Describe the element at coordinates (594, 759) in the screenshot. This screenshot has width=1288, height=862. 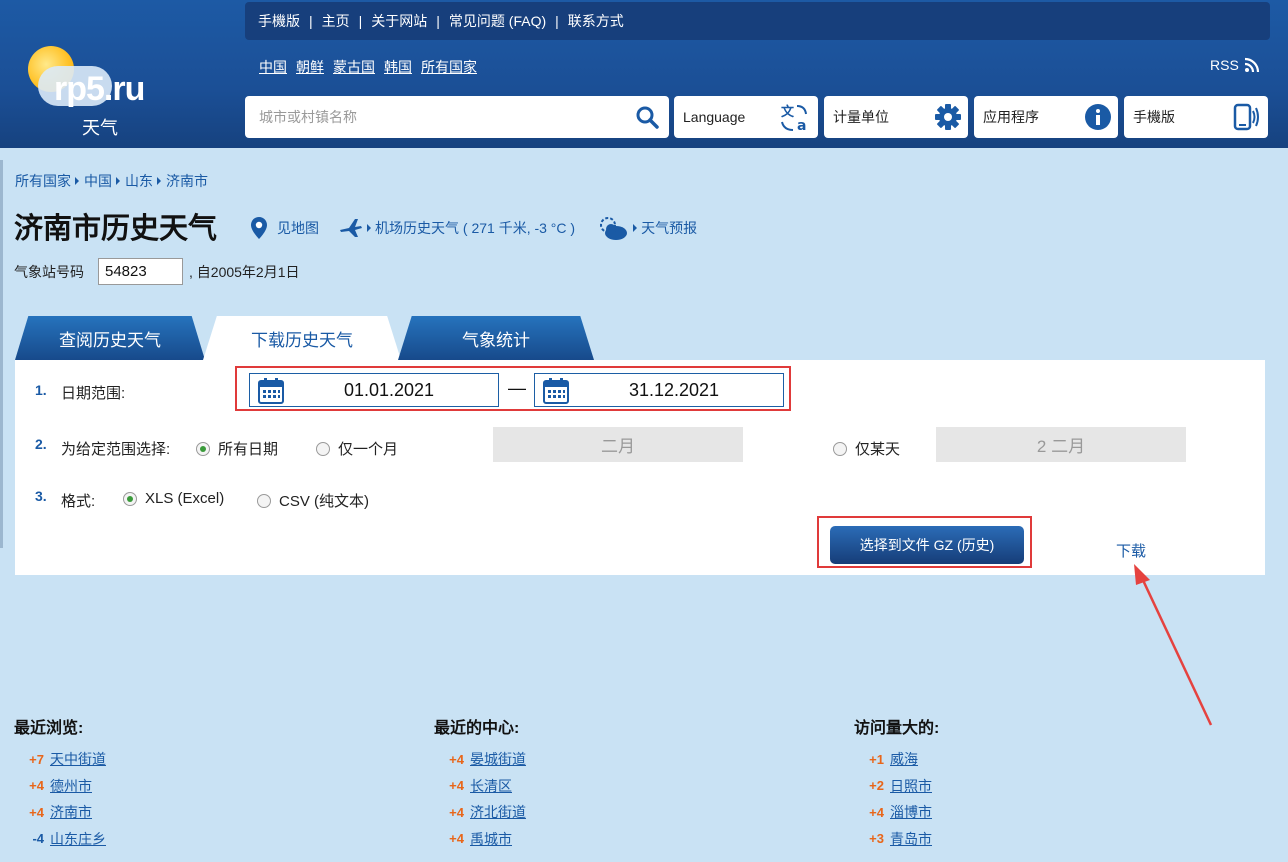
I see `list-item: +4 晏城街道` at that location.